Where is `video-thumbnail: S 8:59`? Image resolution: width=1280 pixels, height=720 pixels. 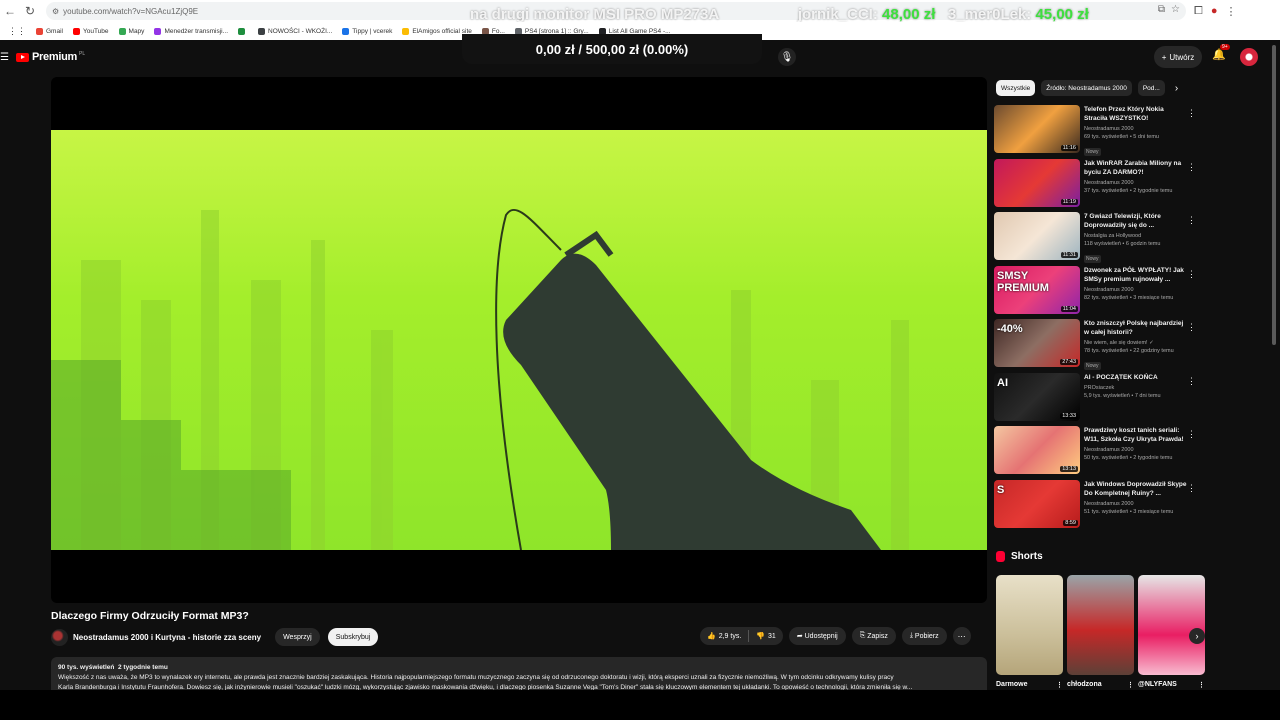
video-thumbnail: S 8:59 is located at coordinates (1037, 503).